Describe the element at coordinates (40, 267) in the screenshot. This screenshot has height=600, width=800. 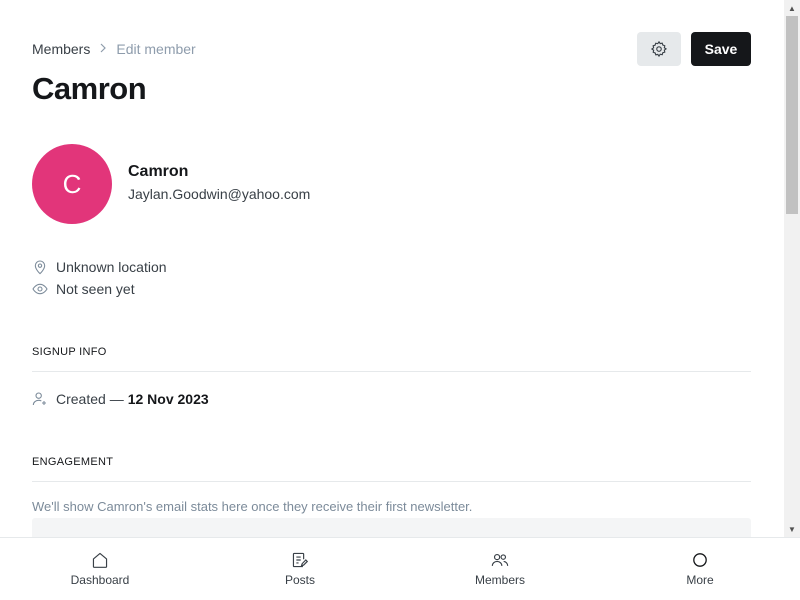
I see `location-pin-icon` at that location.